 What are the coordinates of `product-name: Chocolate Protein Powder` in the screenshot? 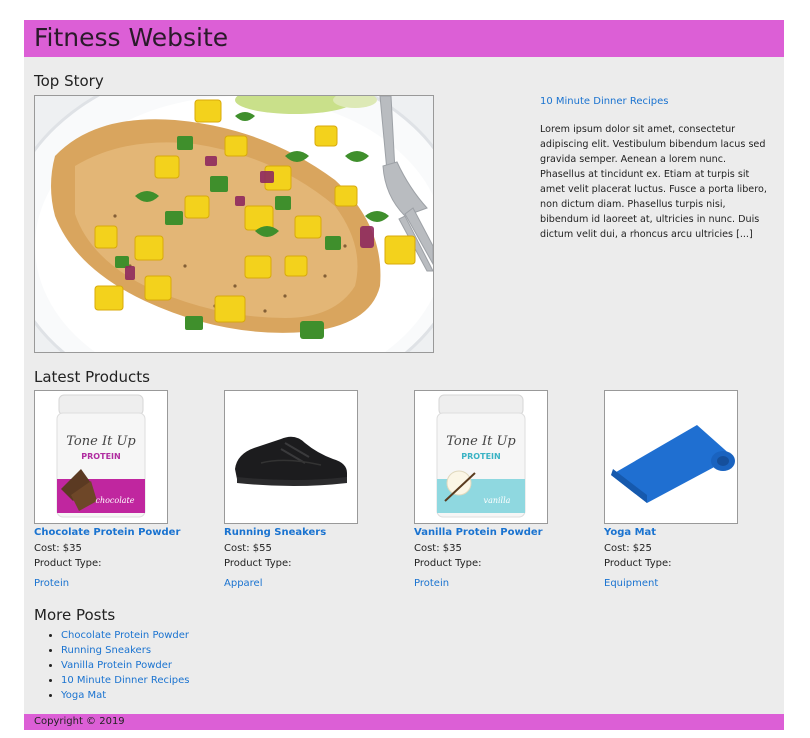 It's located at (124, 533).